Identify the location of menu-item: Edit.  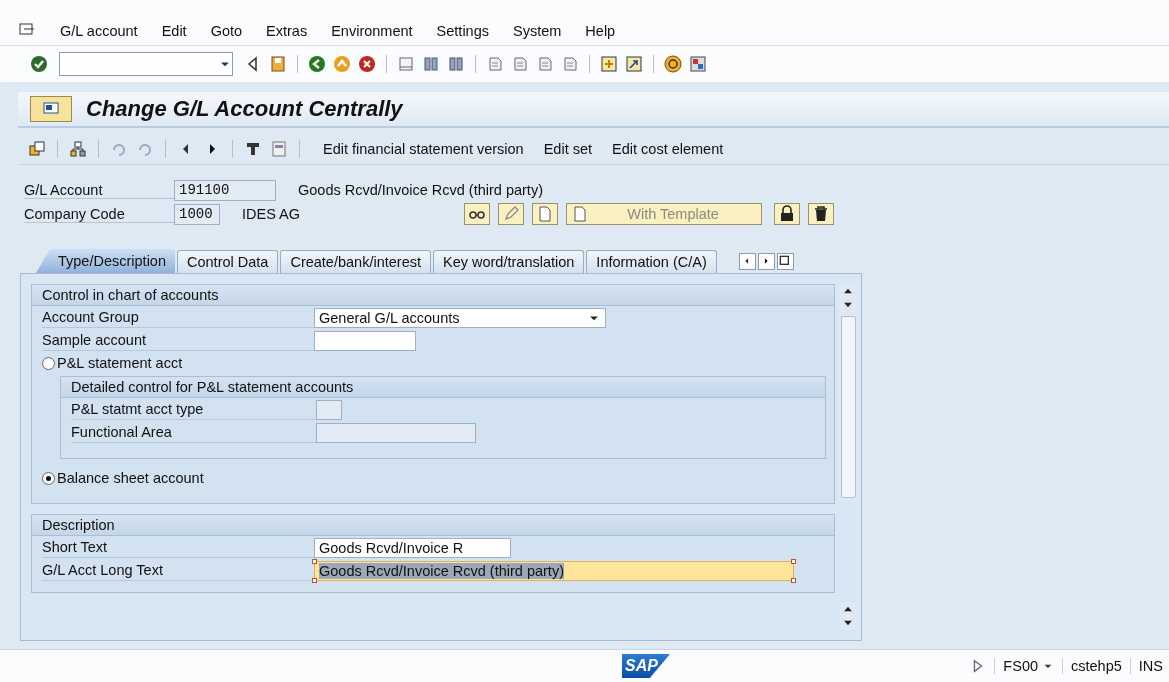
(174, 31).